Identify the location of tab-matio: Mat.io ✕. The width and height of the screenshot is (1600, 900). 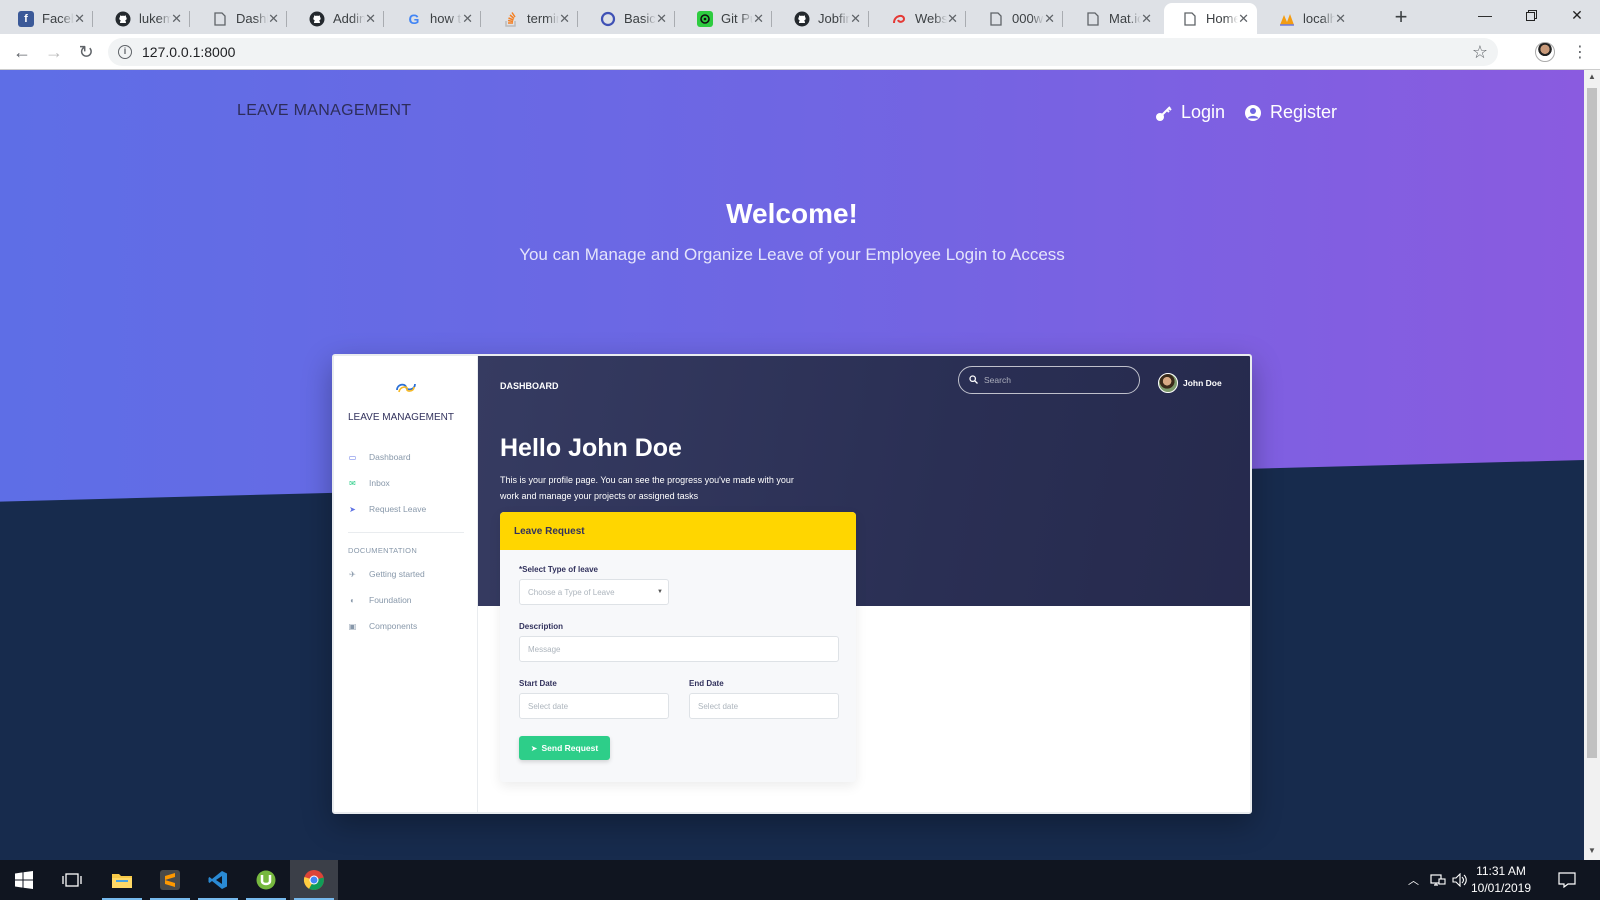
(1113, 18).